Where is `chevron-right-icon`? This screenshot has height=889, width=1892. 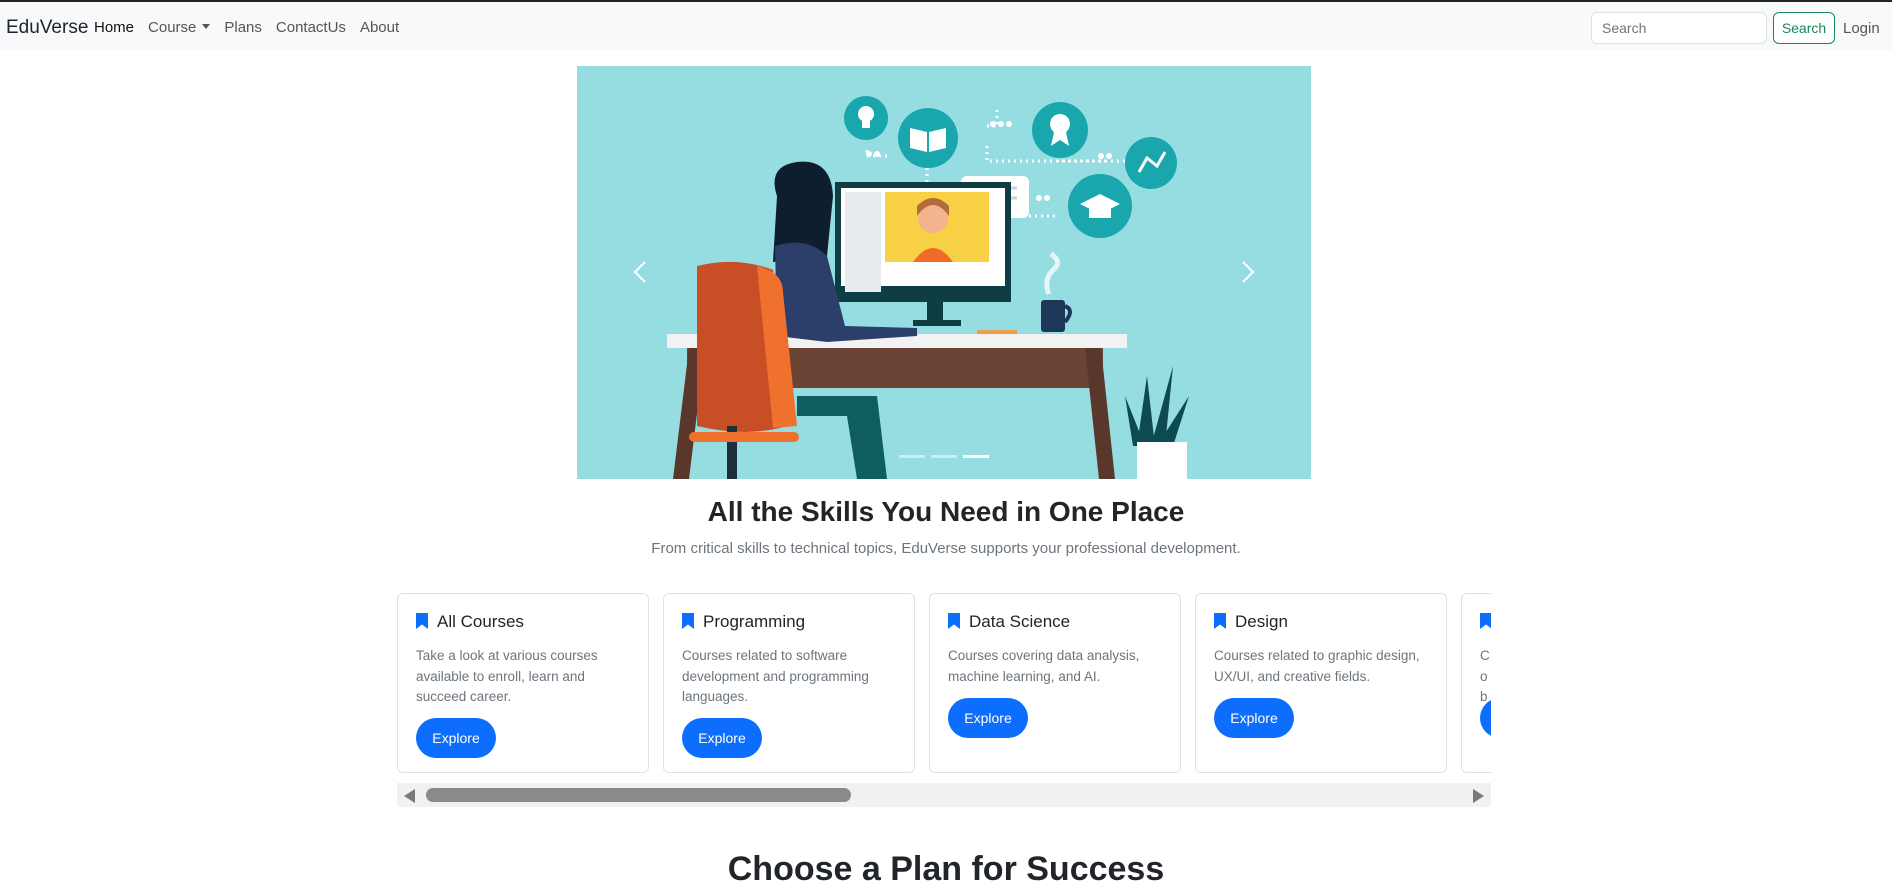 chevron-right-icon is located at coordinates (1248, 272).